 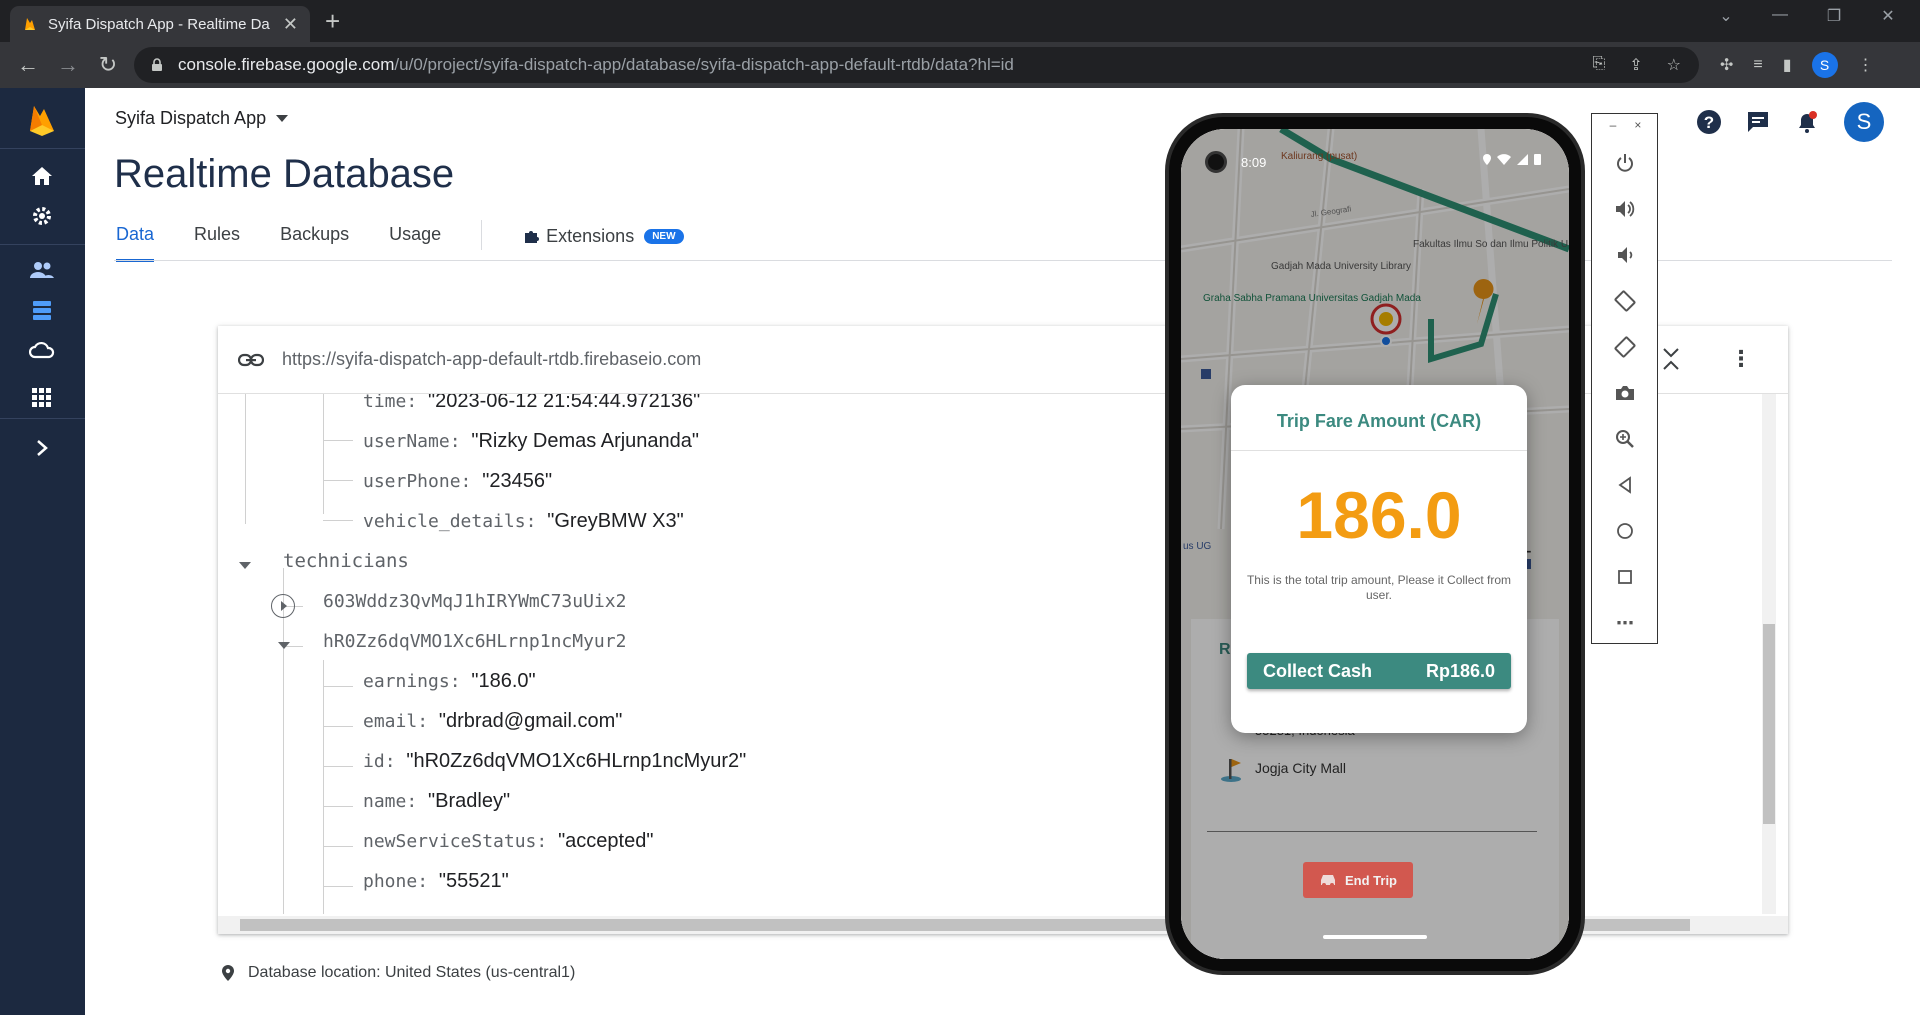 What do you see at coordinates (1379, 671) in the screenshot?
I see `collect-cash-button: Collect Cash Rp186.0` at bounding box center [1379, 671].